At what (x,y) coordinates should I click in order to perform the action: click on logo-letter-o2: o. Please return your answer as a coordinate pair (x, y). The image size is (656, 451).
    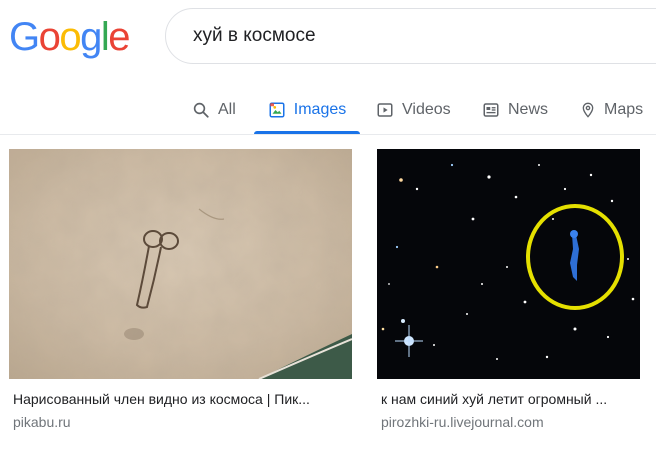
    Looking at the image, I should click on (70, 37).